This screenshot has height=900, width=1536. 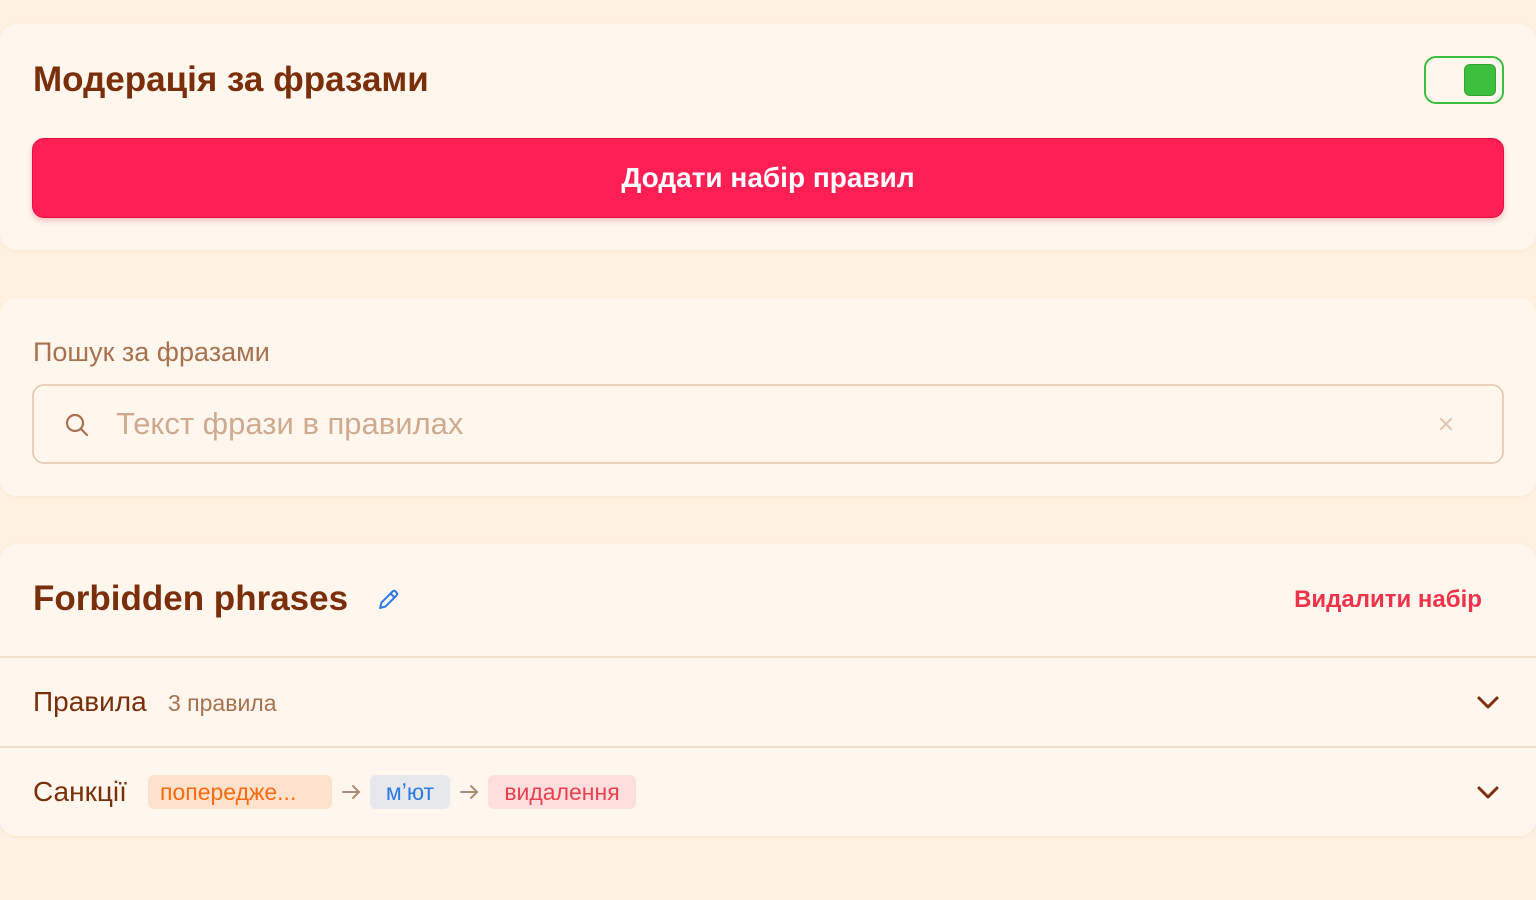 I want to click on moderation-toggle, so click(x=1464, y=80).